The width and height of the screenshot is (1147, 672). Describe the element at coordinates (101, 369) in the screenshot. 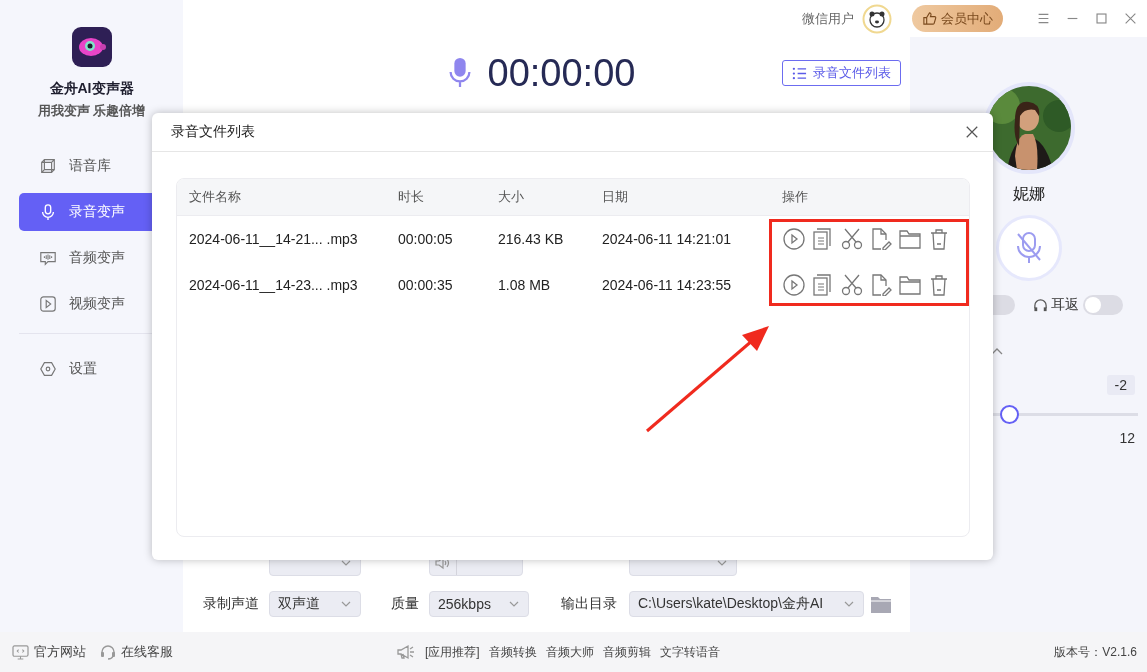

I see `sidebar-item: 设置` at that location.